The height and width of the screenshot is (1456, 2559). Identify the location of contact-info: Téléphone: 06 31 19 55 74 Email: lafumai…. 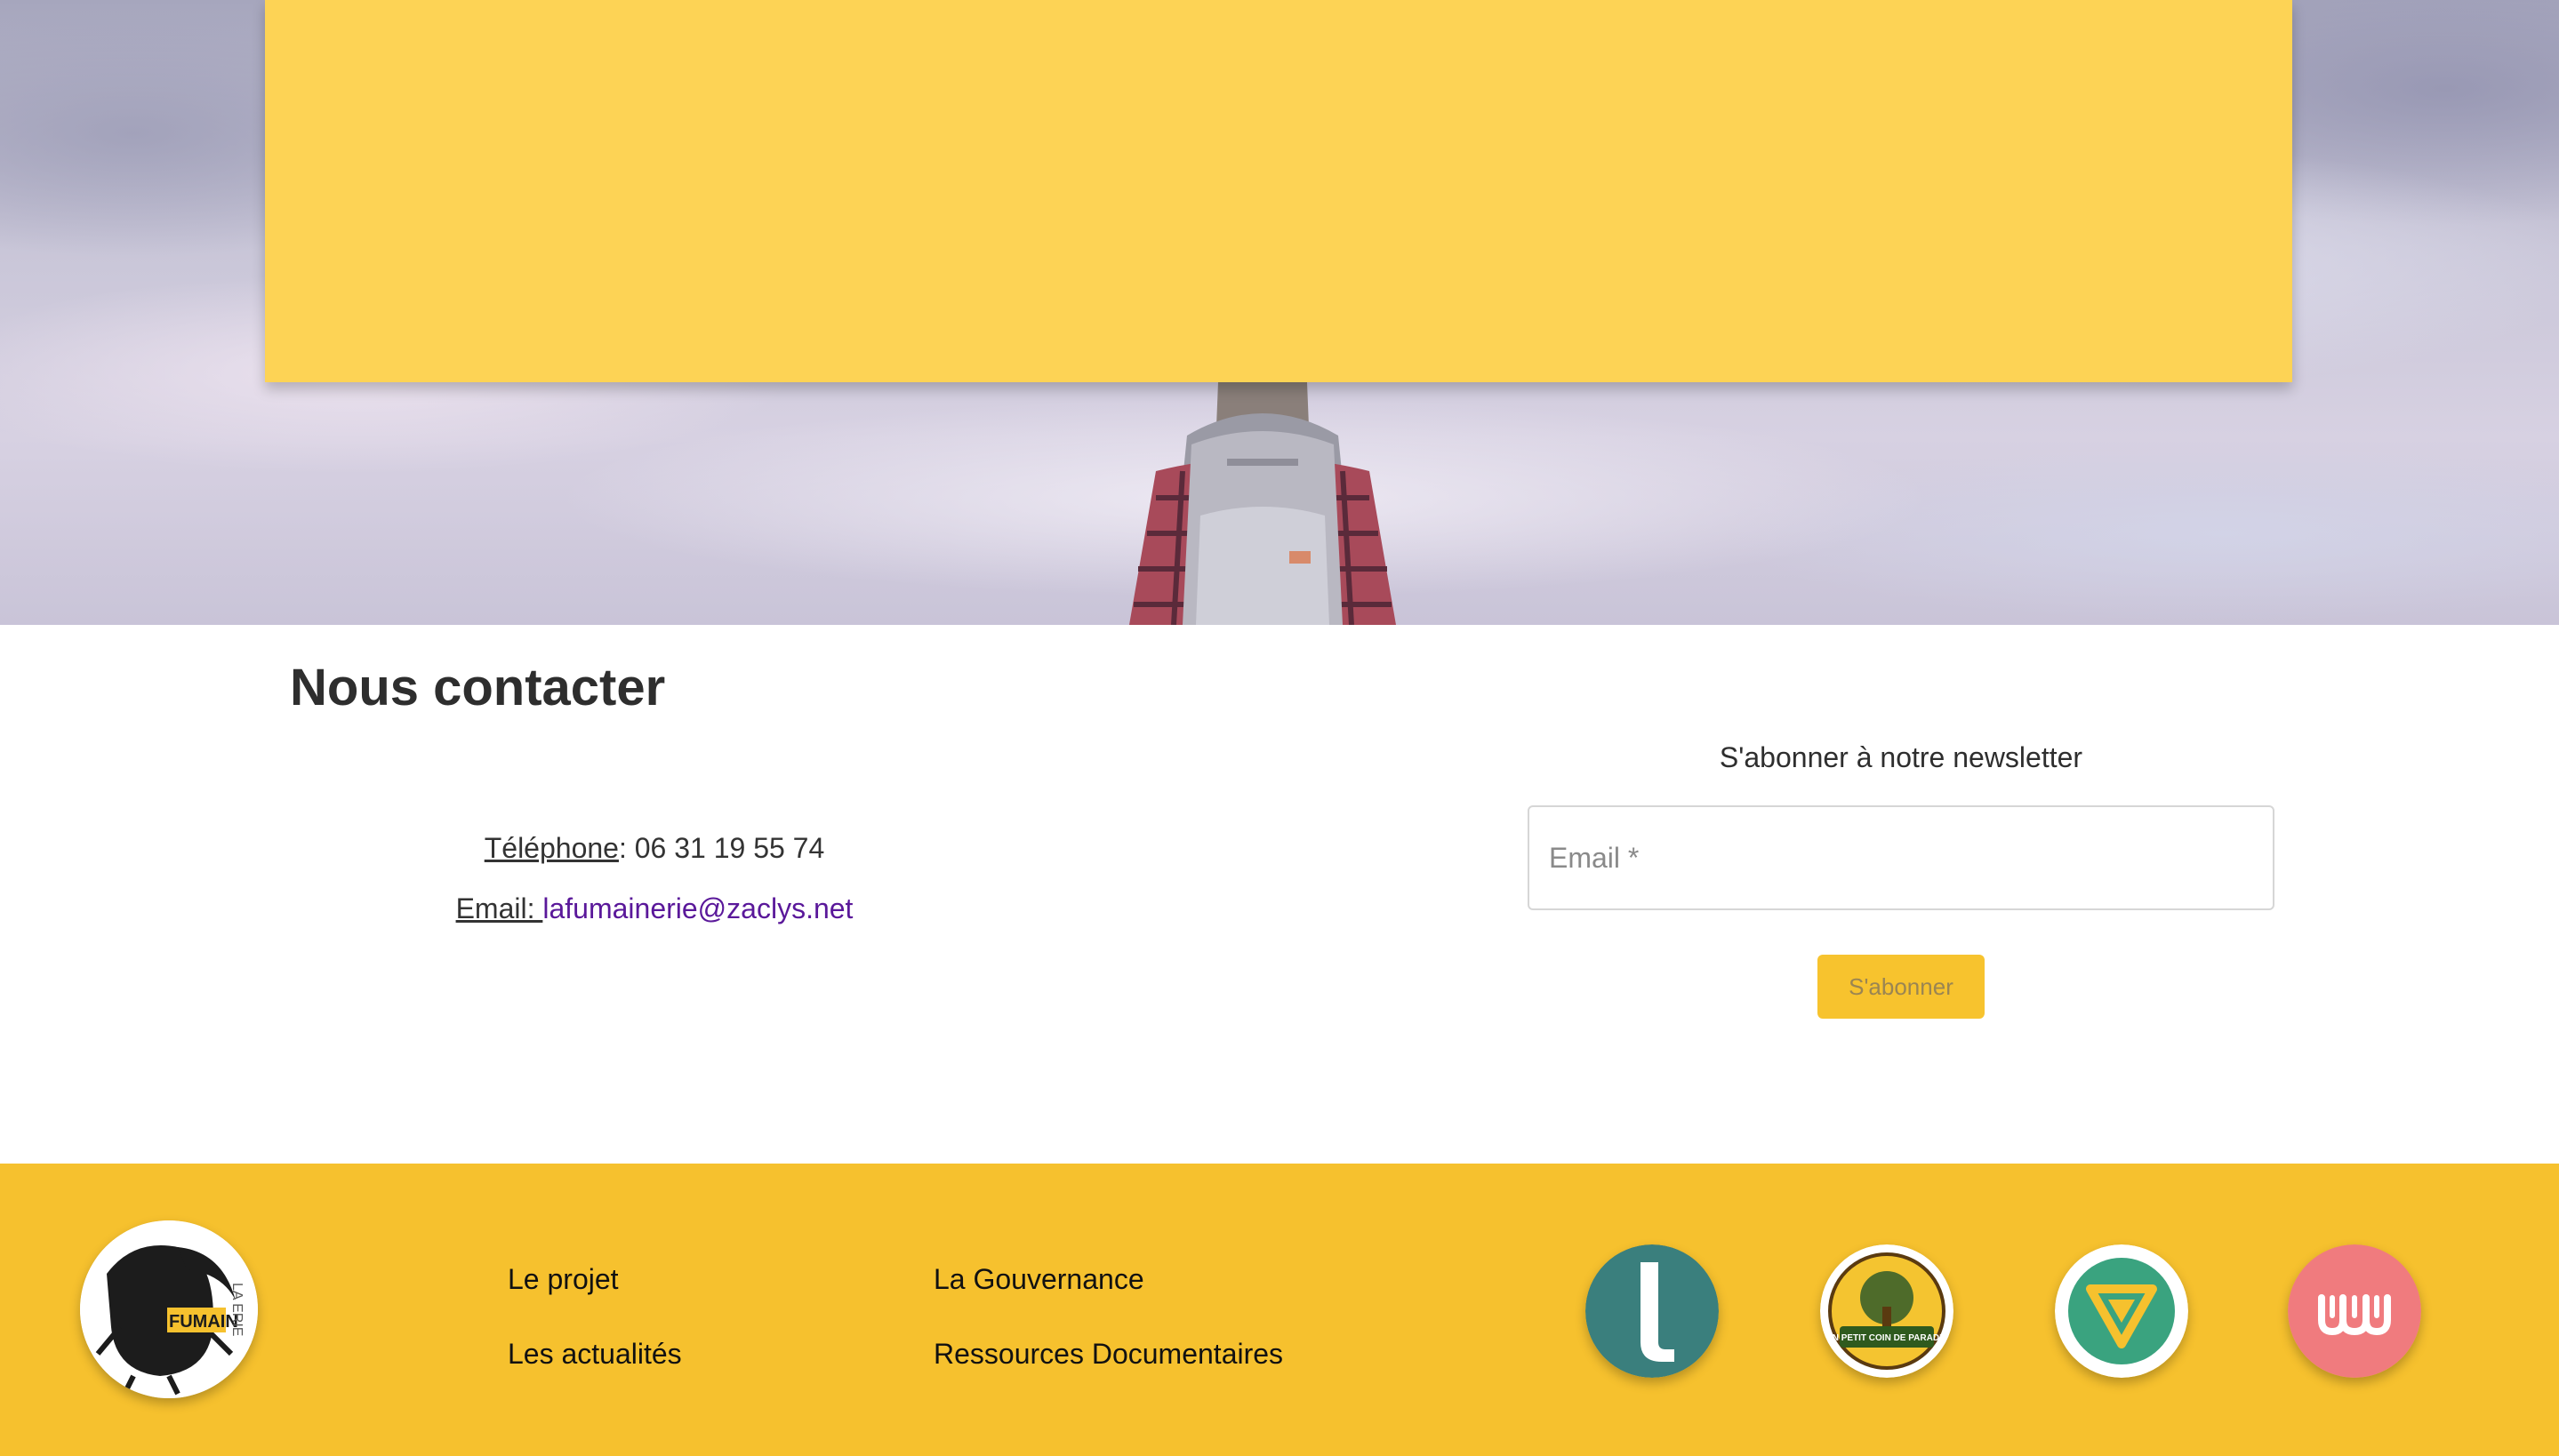
(654, 878).